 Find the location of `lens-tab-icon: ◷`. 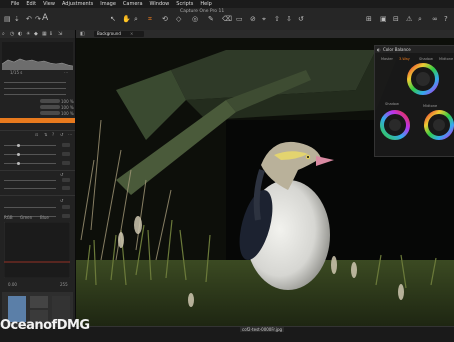

lens-tab-icon: ◷ is located at coordinates (12, 34).